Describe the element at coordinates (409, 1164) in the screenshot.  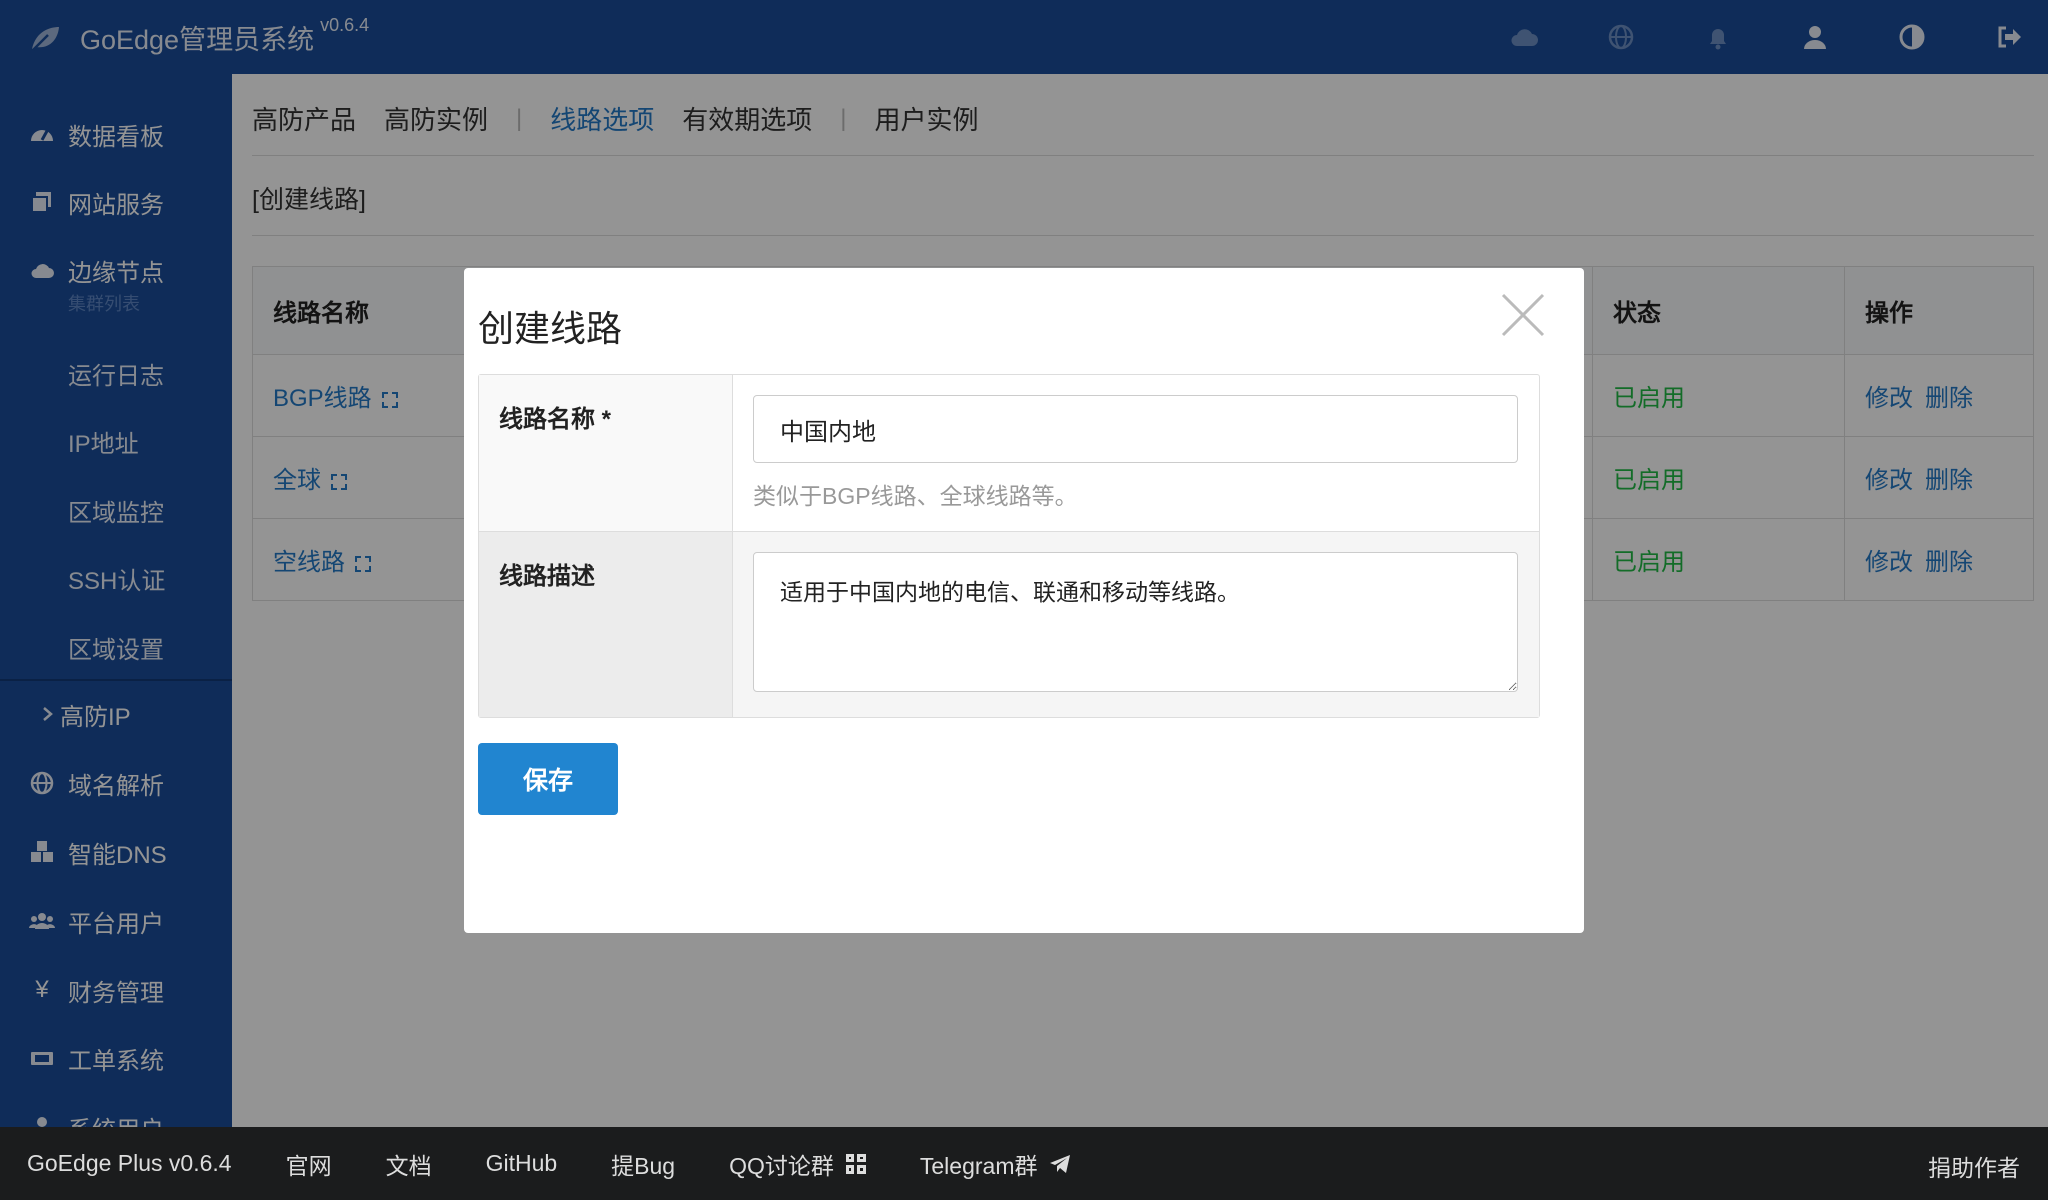
I see `footer-link-docs: 文档` at that location.